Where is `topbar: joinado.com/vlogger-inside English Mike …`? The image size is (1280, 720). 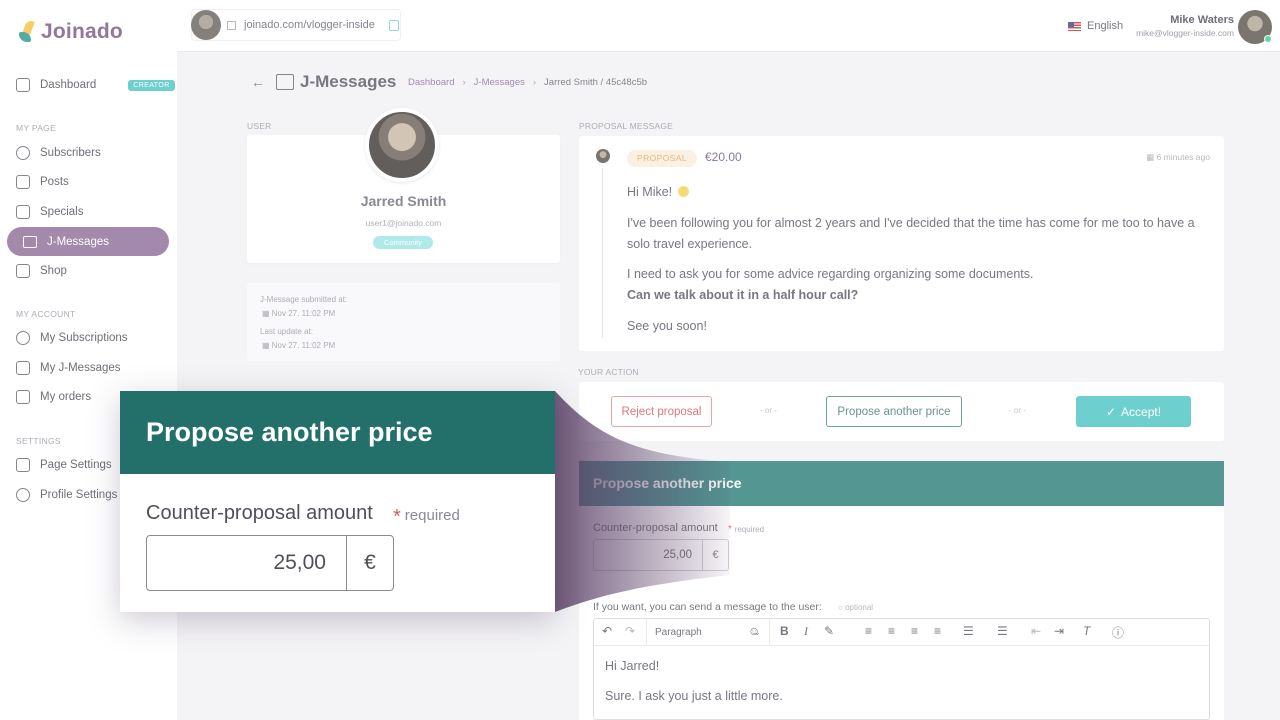 topbar: joinado.com/vlogger-inside English Mike … is located at coordinates (728, 26).